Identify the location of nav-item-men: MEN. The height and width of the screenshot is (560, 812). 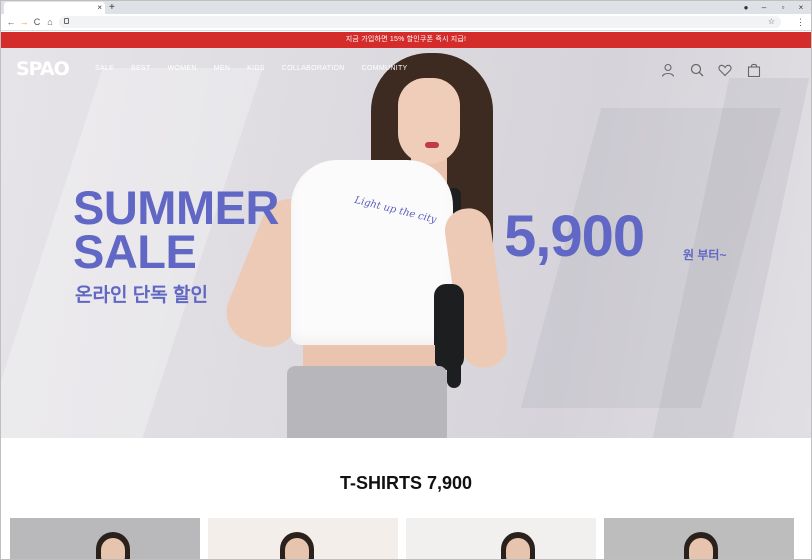
(222, 68).